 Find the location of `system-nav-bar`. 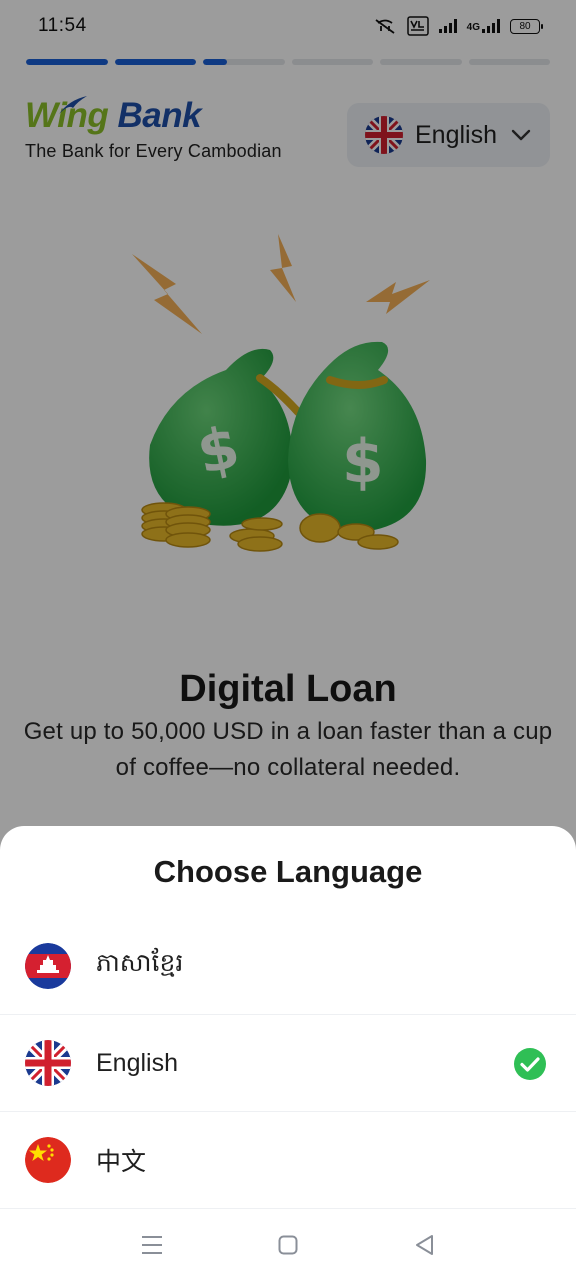

system-nav-bar is located at coordinates (288, 1245).